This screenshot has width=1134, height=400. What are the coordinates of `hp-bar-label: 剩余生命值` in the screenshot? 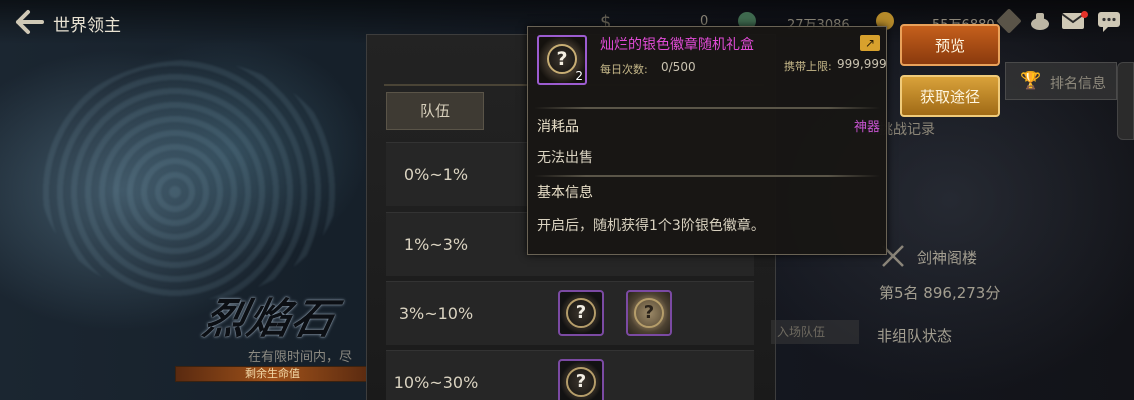 It's located at (272, 373).